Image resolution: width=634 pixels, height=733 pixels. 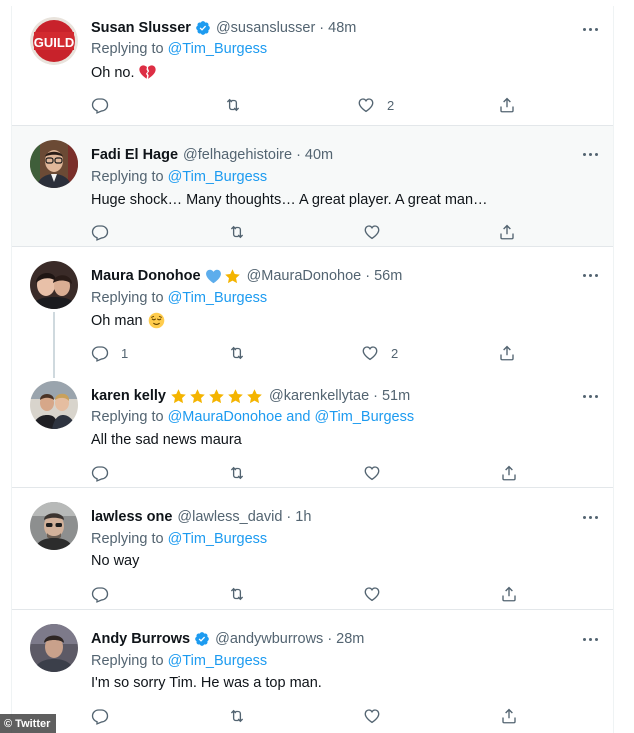 I want to click on tweet-time: 1h, so click(x=303, y=517).